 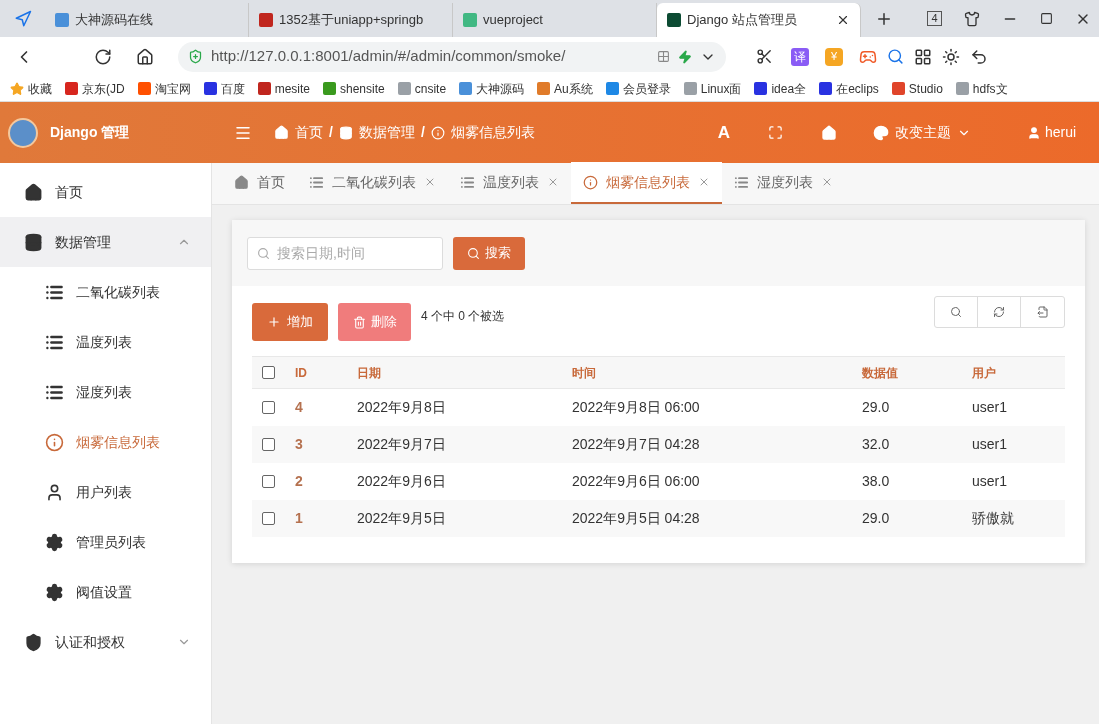 What do you see at coordinates (1018, 372) in the screenshot?
I see `column-header: 用户` at bounding box center [1018, 372].